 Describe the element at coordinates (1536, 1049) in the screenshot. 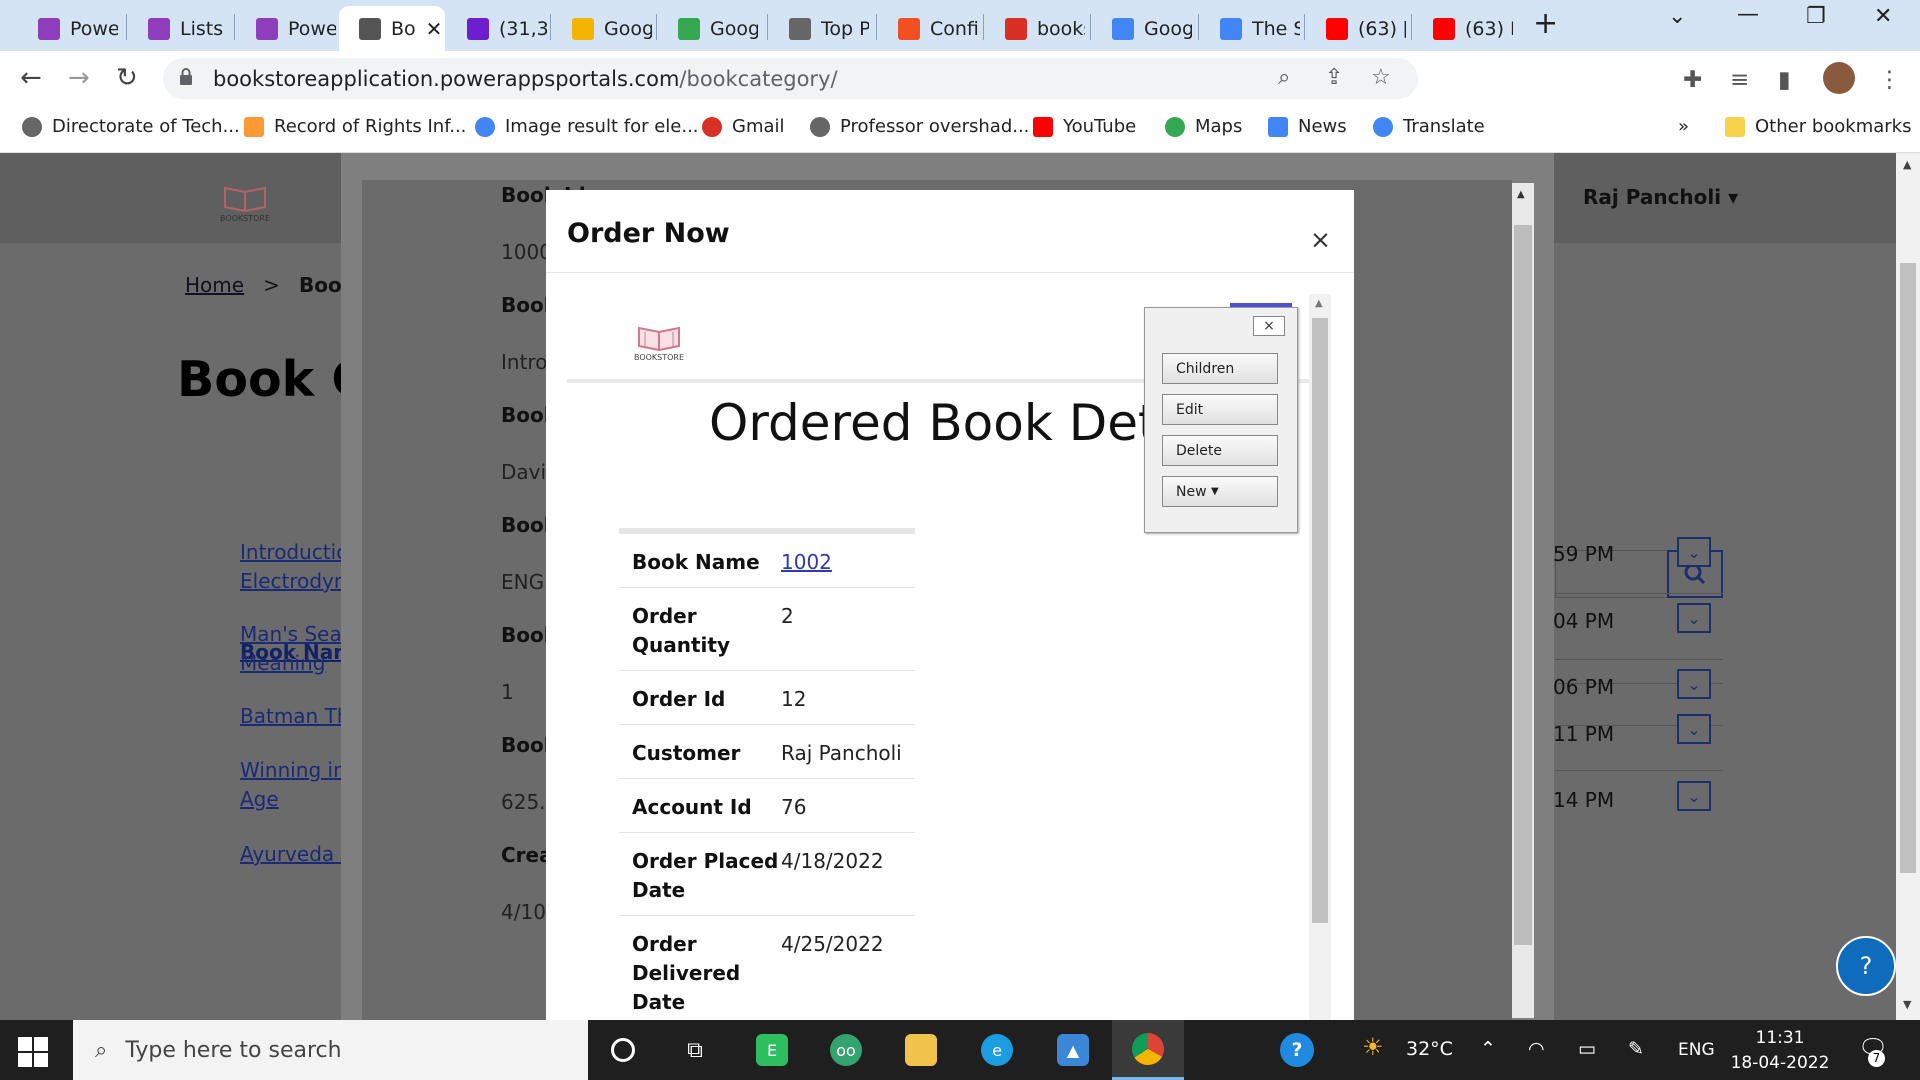

I see `network-icon: ◠` at that location.